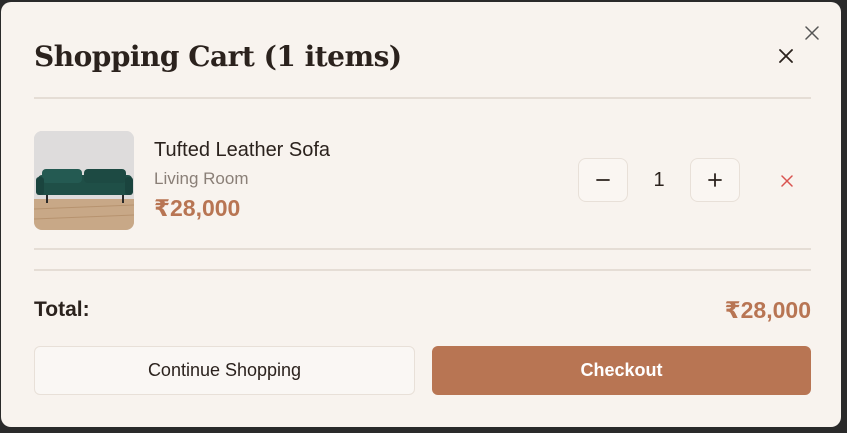 Image resolution: width=847 pixels, height=433 pixels. I want to click on product-image, so click(84, 180).